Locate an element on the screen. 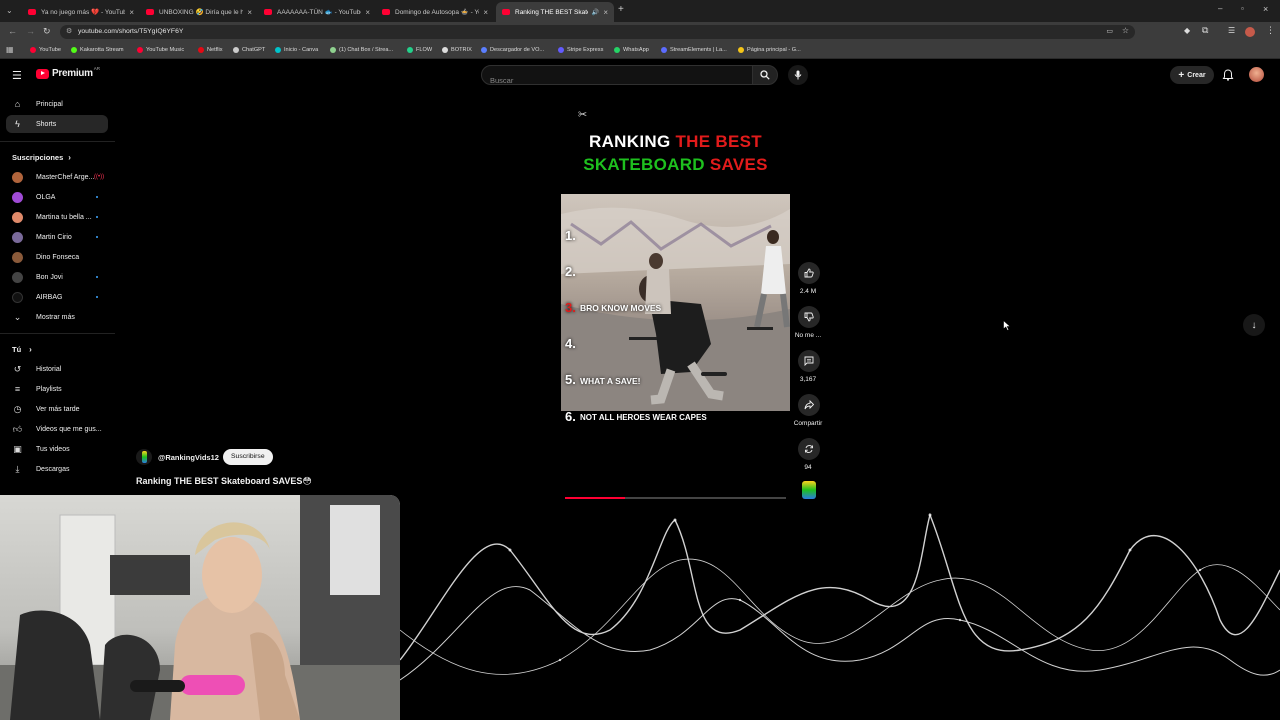 The height and width of the screenshot is (720, 1280). sidebar-item-downloads: ⤓ Descargas is located at coordinates (57, 469).